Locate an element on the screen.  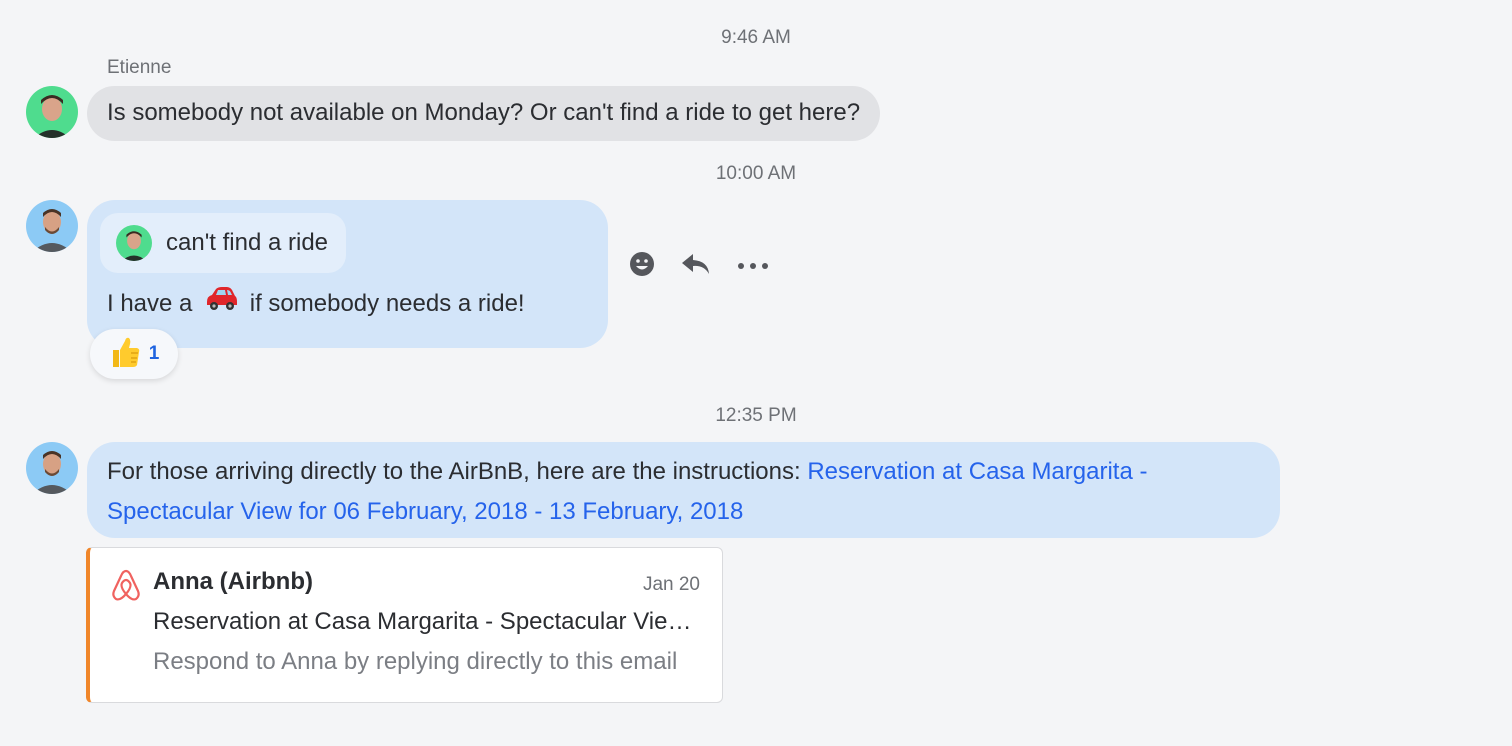
timestamp: 12:35 PM is located at coordinates (756, 415).